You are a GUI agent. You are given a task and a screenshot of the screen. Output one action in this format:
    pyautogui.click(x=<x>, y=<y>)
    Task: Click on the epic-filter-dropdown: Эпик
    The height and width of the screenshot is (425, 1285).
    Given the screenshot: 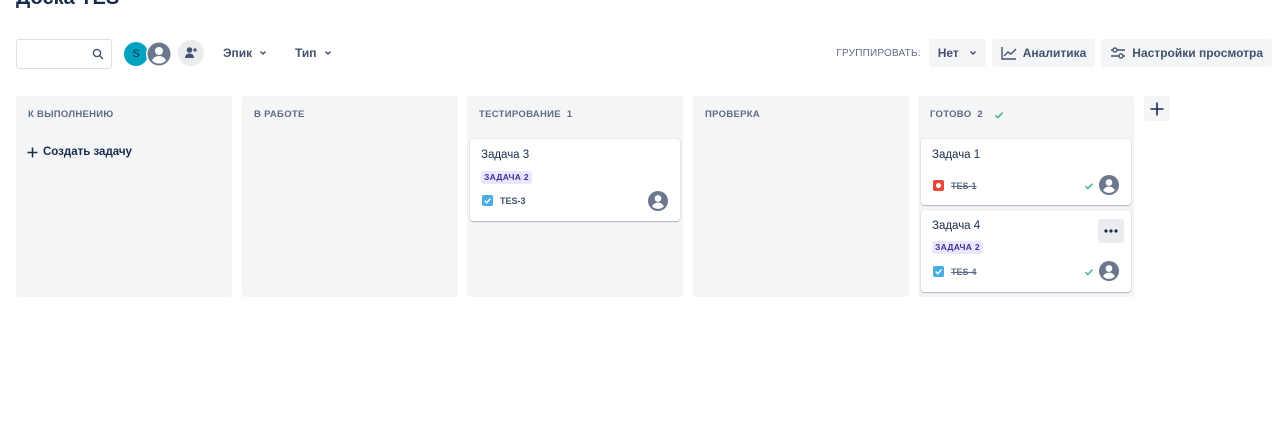 What is the action you would take?
    pyautogui.click(x=245, y=53)
    